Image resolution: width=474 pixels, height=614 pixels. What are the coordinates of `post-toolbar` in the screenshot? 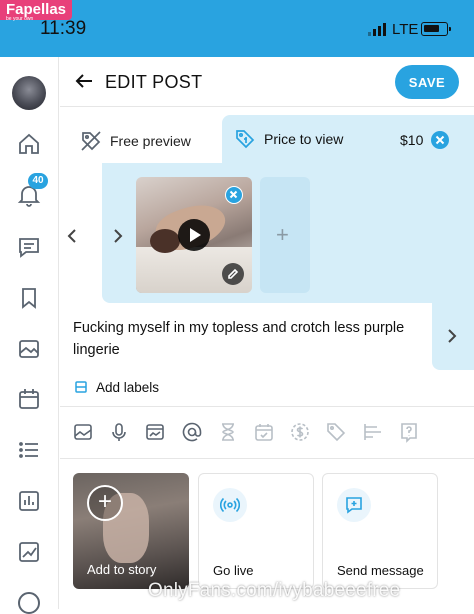 It's located at (246, 433).